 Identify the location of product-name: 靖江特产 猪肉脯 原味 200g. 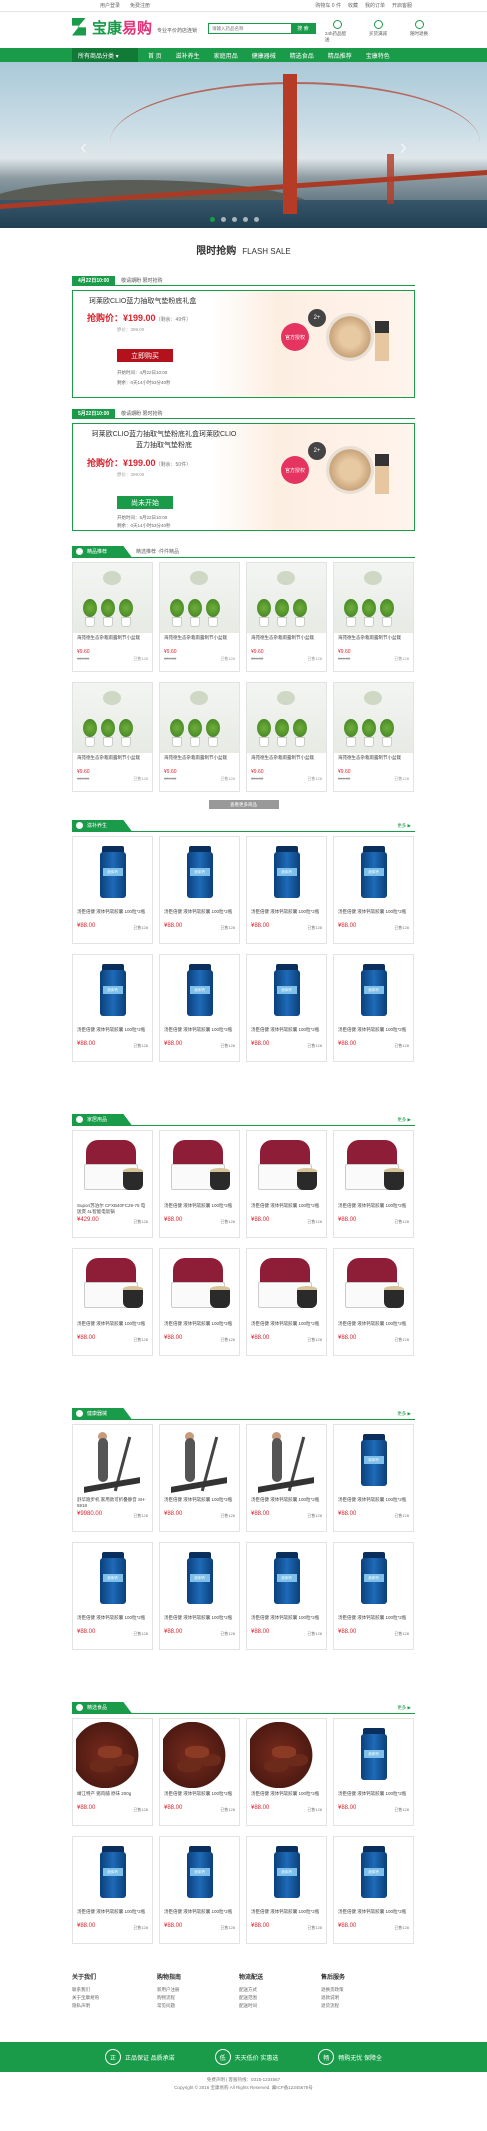
(112, 1797).